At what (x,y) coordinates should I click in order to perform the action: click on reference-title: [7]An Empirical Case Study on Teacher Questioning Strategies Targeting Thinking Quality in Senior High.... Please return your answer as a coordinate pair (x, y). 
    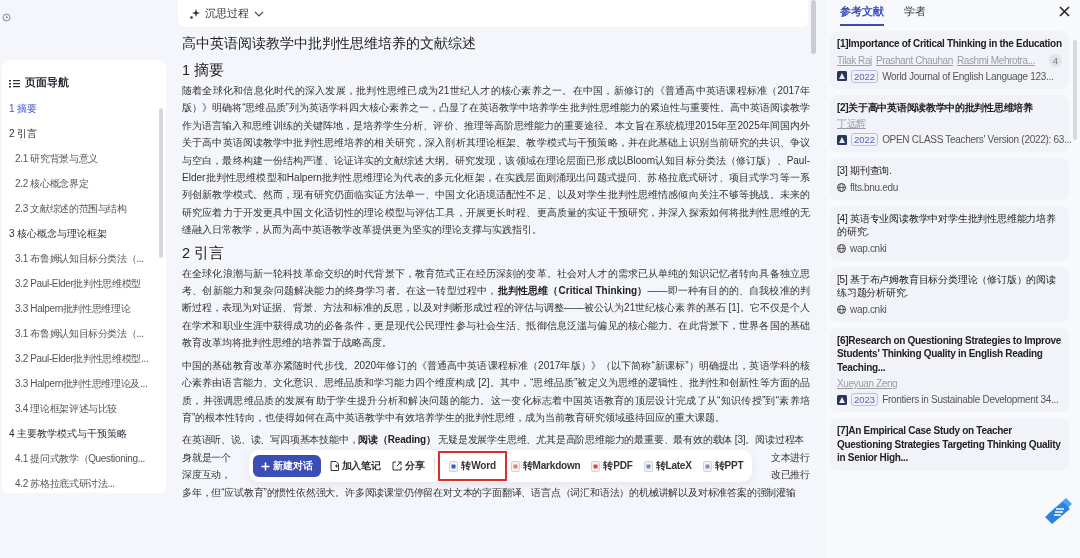
    Looking at the image, I should click on (949, 444).